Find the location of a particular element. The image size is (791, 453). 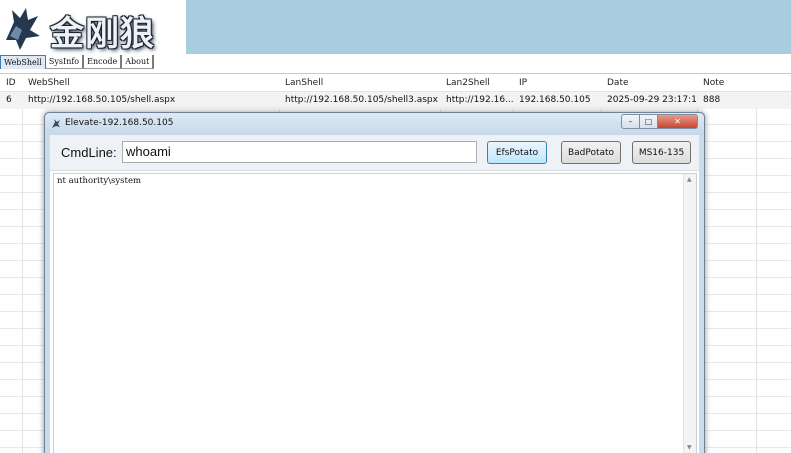

scroll-up-icon: ▲ is located at coordinates (689, 179).